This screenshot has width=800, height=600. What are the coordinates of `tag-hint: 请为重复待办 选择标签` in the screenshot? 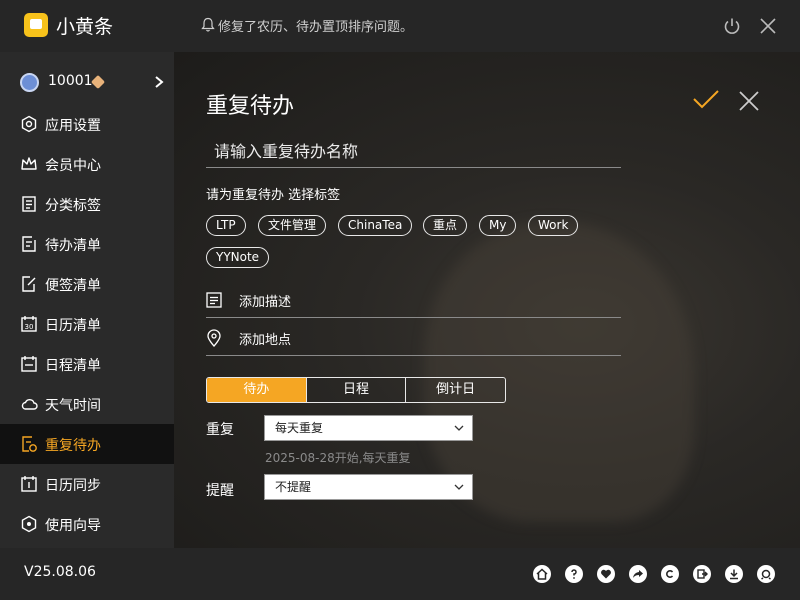 It's located at (273, 195).